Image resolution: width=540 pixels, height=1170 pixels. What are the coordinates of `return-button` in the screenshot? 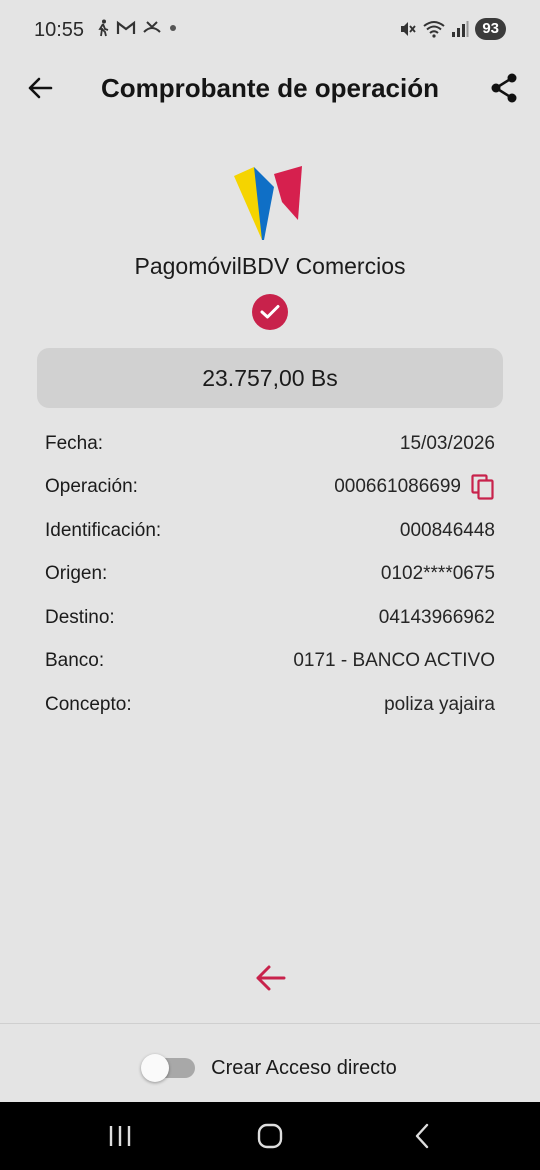 It's located at (270, 978).